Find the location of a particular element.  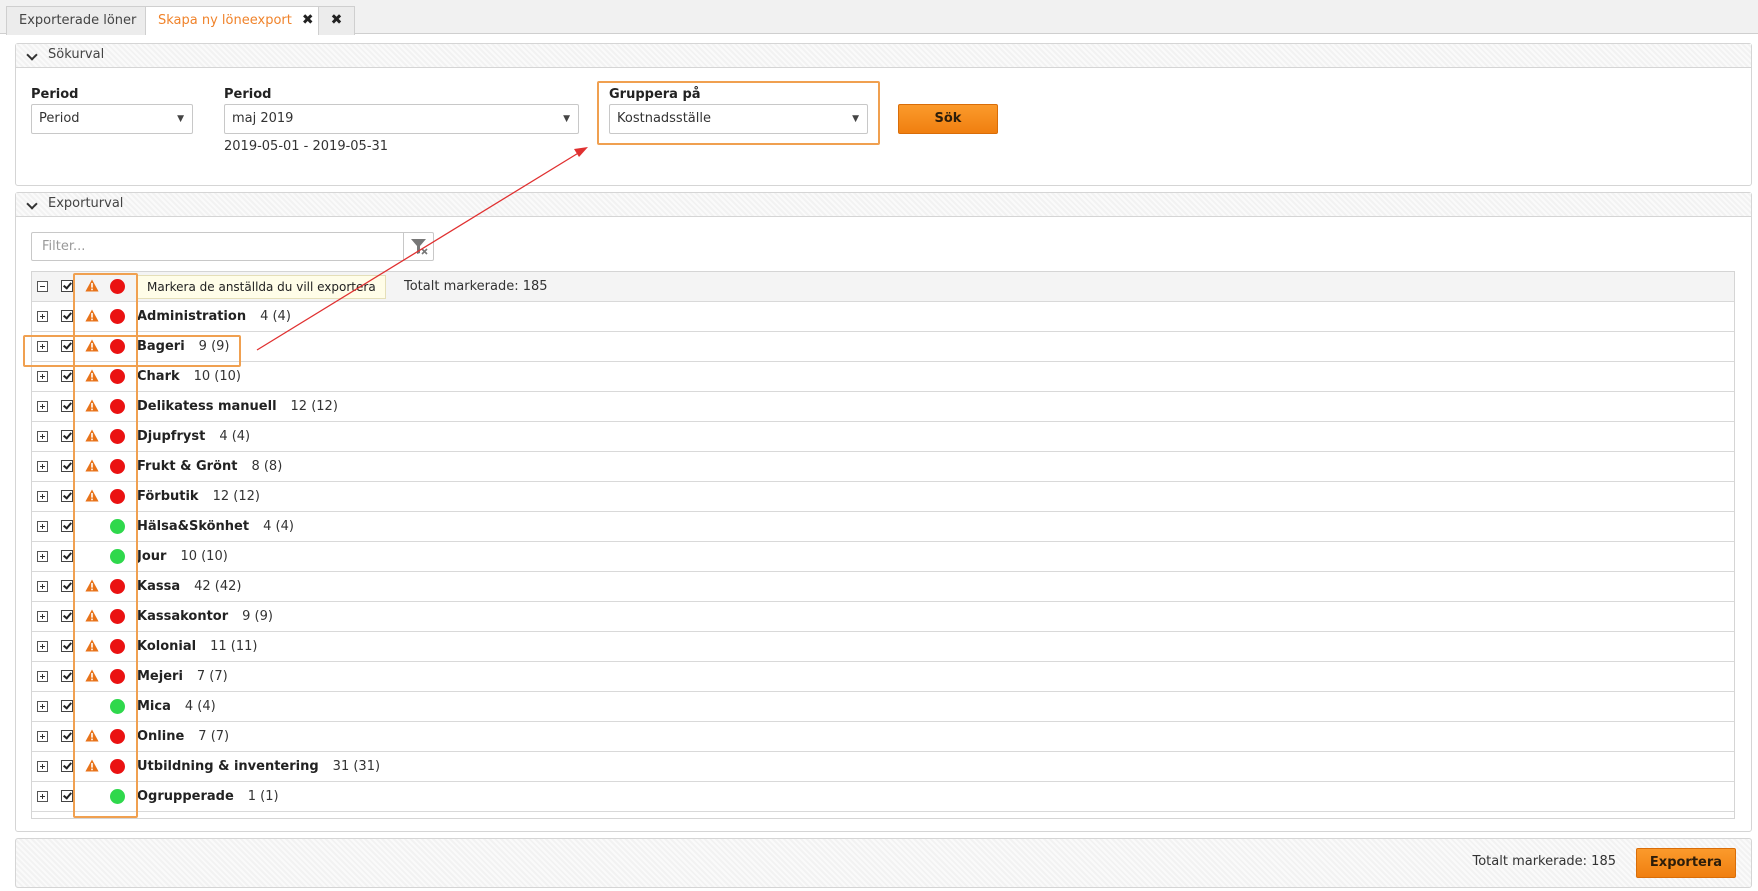

footer-total-selected: Totalt markerade: 185 is located at coordinates (1544, 861).